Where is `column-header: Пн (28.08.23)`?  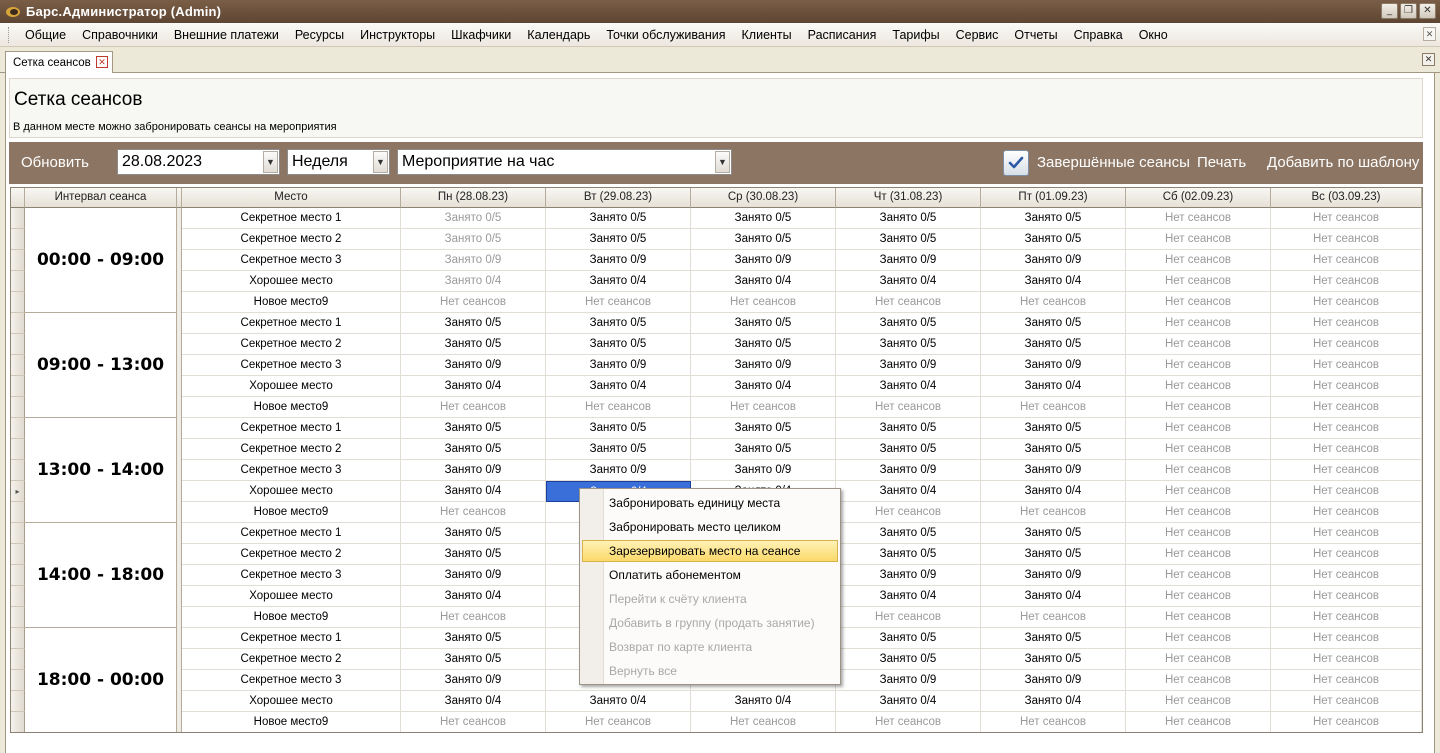
column-header: Пн (28.08.23) is located at coordinates (473, 198).